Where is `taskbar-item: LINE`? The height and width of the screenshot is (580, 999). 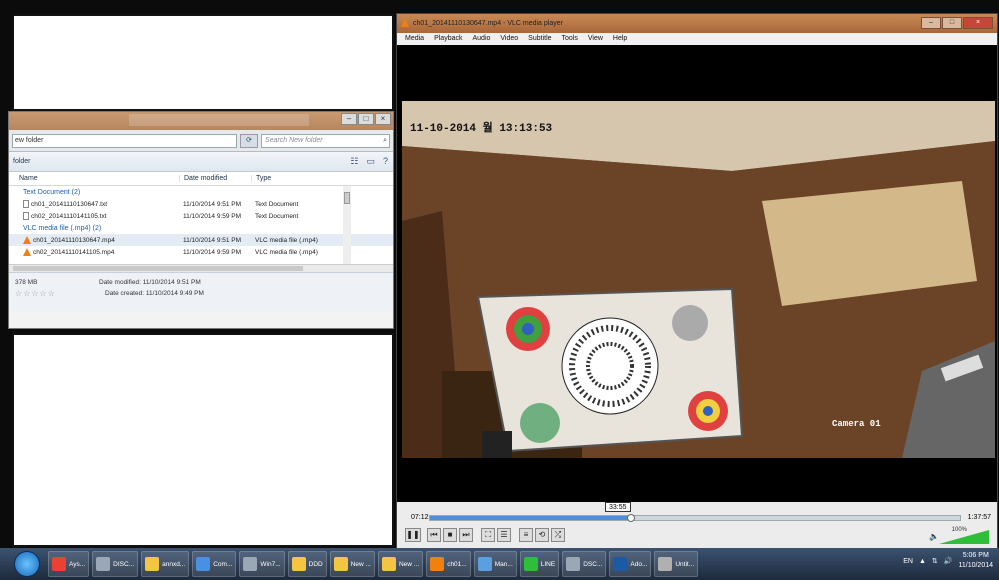 taskbar-item: LINE is located at coordinates (539, 564).